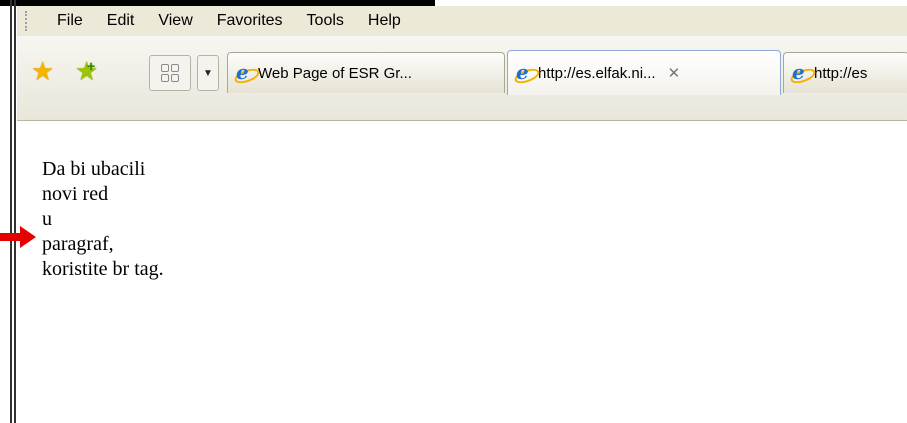 The image size is (907, 423). Describe the element at coordinates (78, 244) in the screenshot. I see `paragraph-line: paragraf,` at that location.